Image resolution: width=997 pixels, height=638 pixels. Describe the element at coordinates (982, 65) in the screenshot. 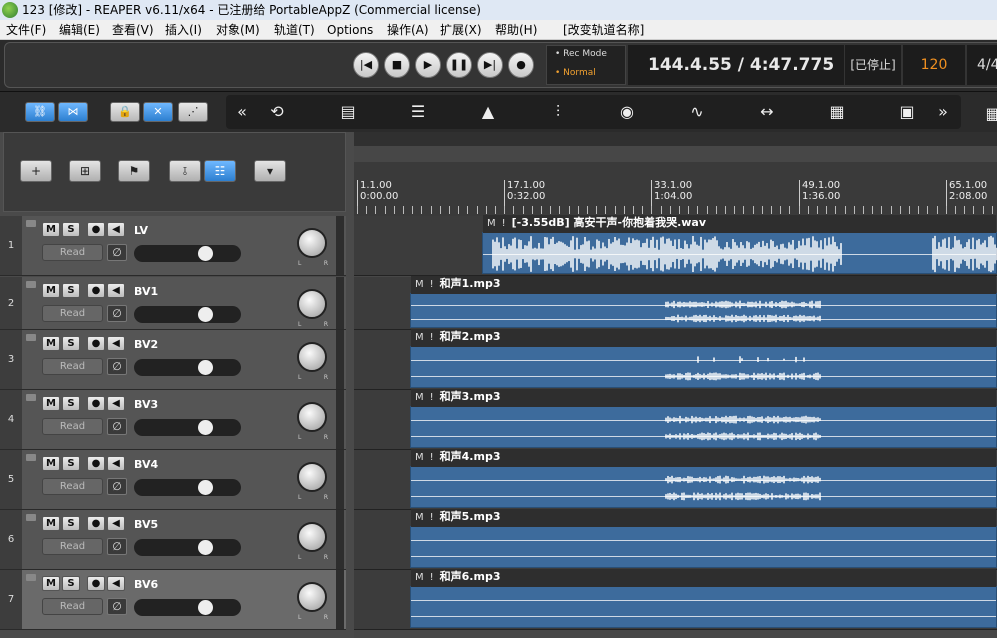

I see `time-signature-display: 4/4` at that location.